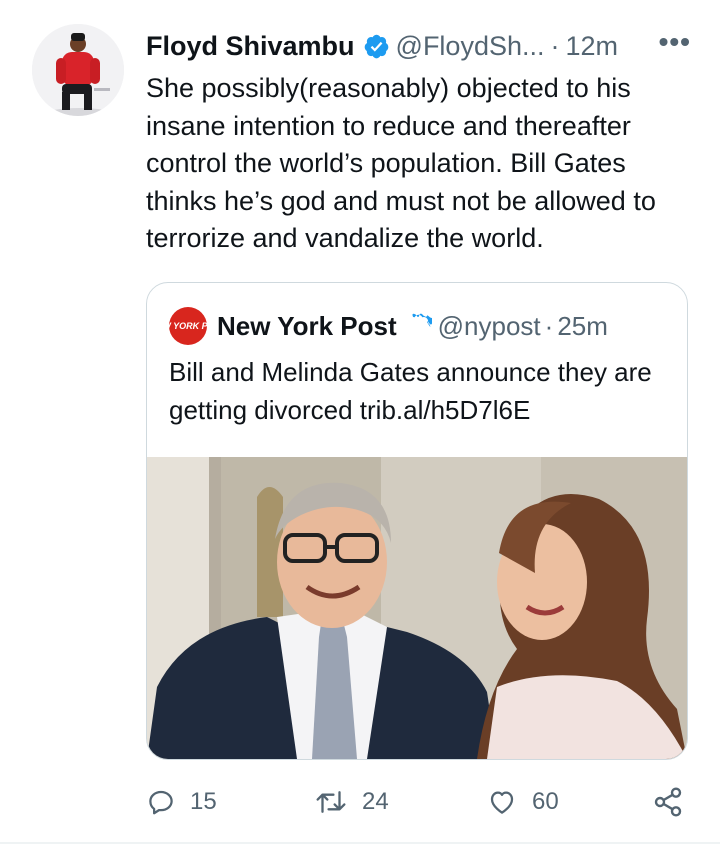 The width and height of the screenshot is (720, 844). I want to click on nypost-avatar: NEW YORK POST, so click(188, 326).